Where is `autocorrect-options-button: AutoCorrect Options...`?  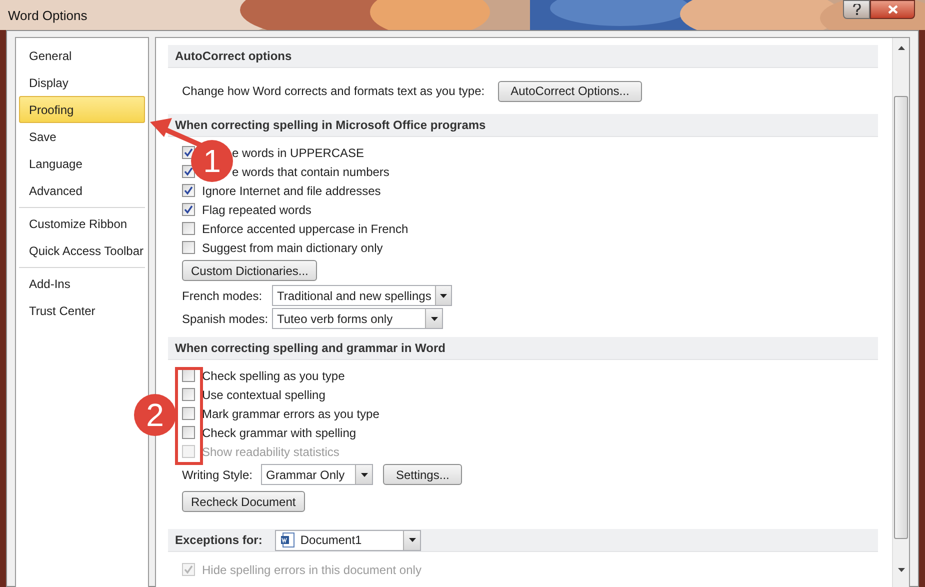 autocorrect-options-button: AutoCorrect Options... is located at coordinates (570, 91).